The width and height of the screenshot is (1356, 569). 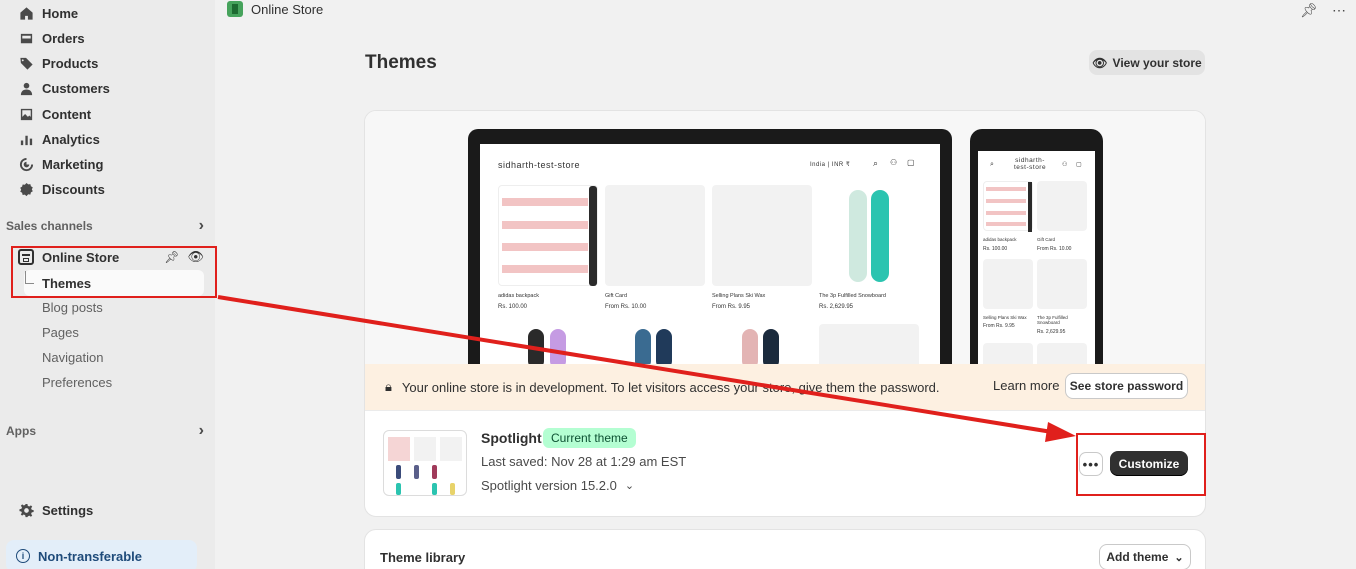 What do you see at coordinates (58, 63) in the screenshot?
I see `nav-products: Products` at bounding box center [58, 63].